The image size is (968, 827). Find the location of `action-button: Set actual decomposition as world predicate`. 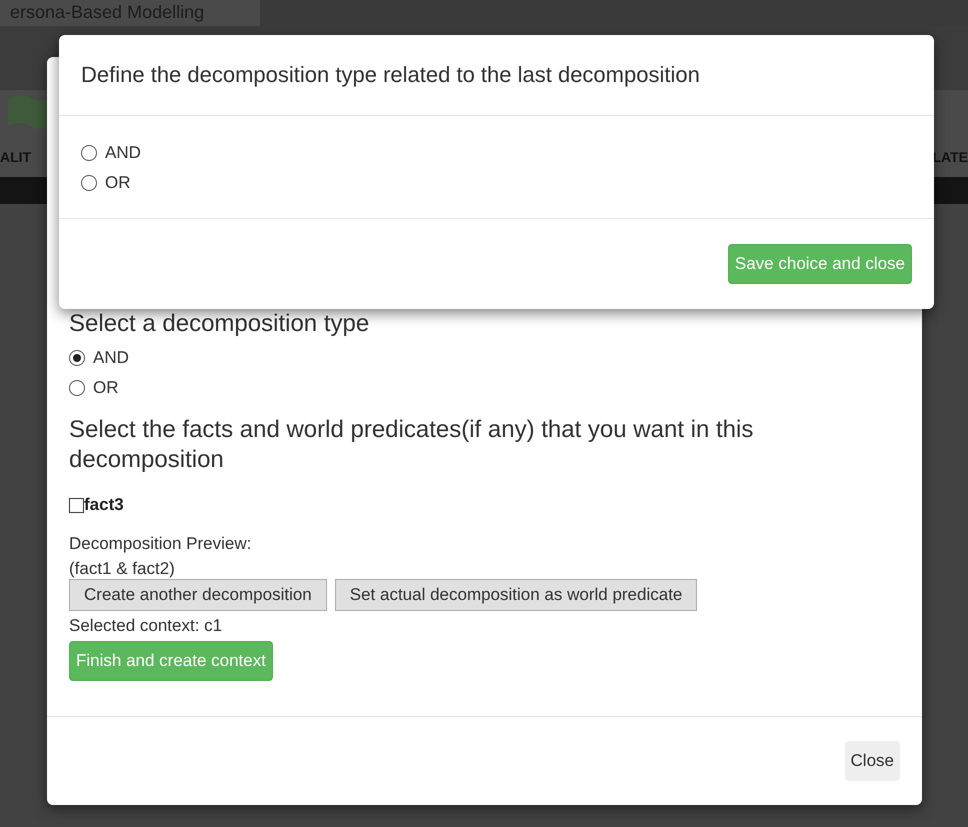

action-button: Set actual decomposition as world predicate is located at coordinates (516, 595).